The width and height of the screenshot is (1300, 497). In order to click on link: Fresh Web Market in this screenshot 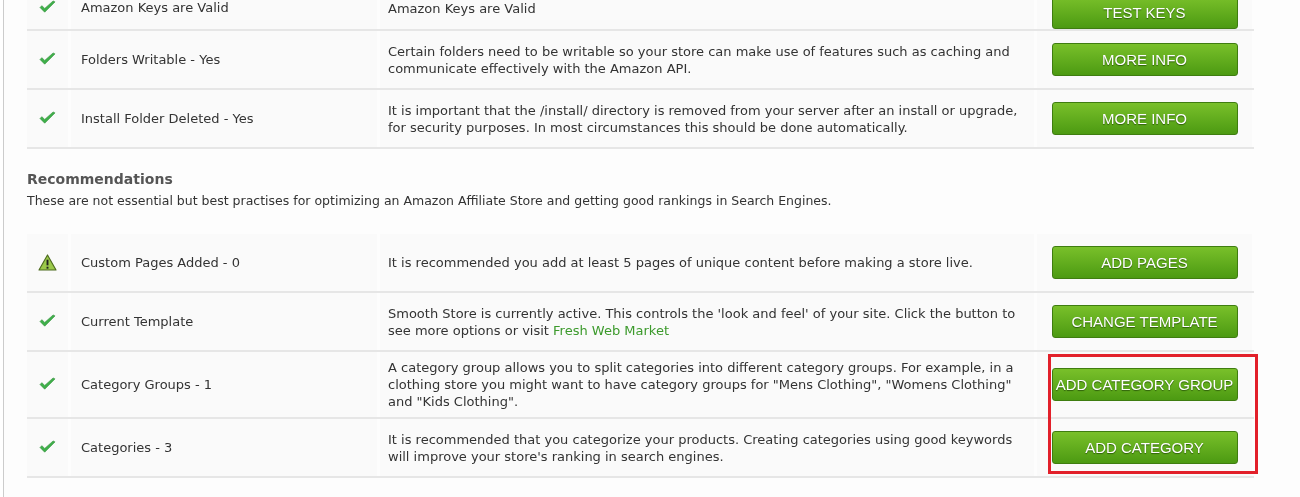, I will do `click(611, 330)`.